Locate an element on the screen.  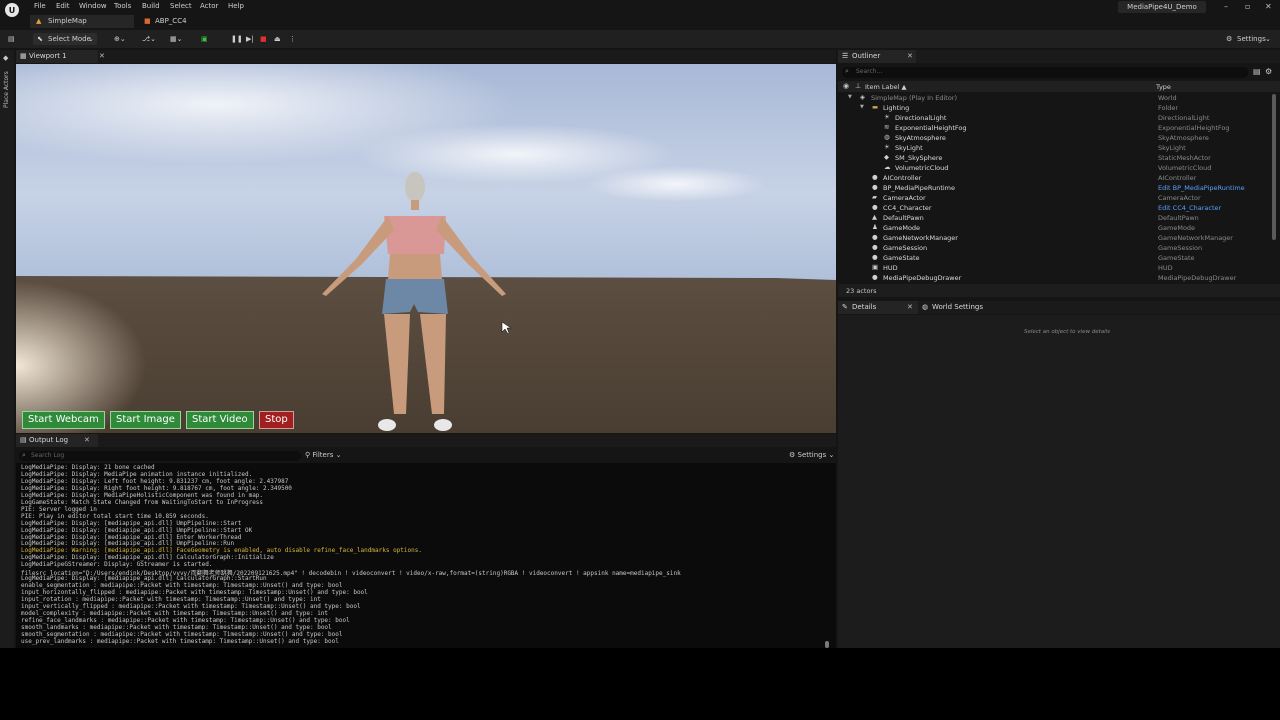
pause-icon: ❚❚ is located at coordinates (237, 39).